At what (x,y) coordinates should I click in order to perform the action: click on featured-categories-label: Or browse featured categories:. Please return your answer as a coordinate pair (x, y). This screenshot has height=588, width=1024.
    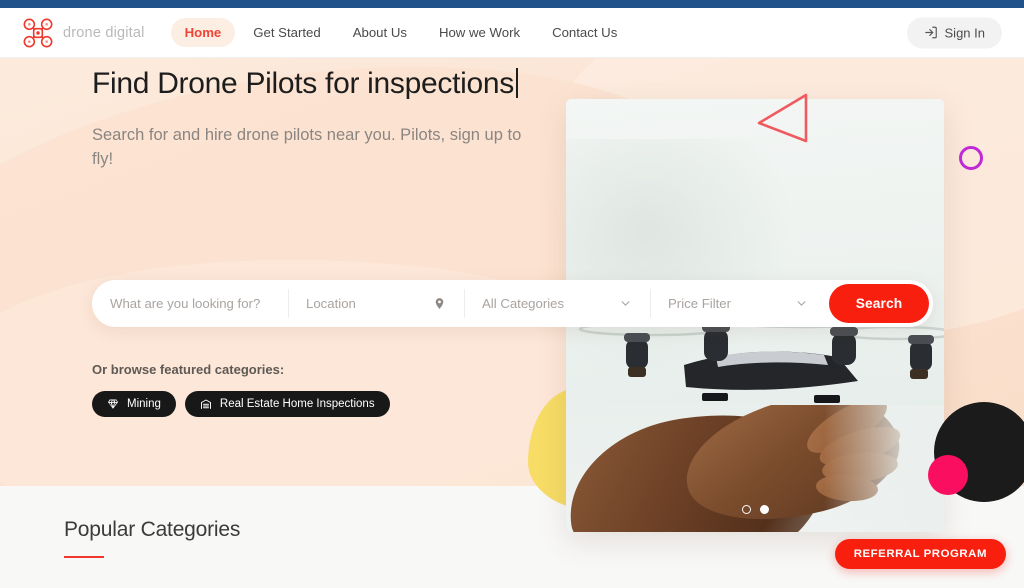
    Looking at the image, I should click on (188, 369).